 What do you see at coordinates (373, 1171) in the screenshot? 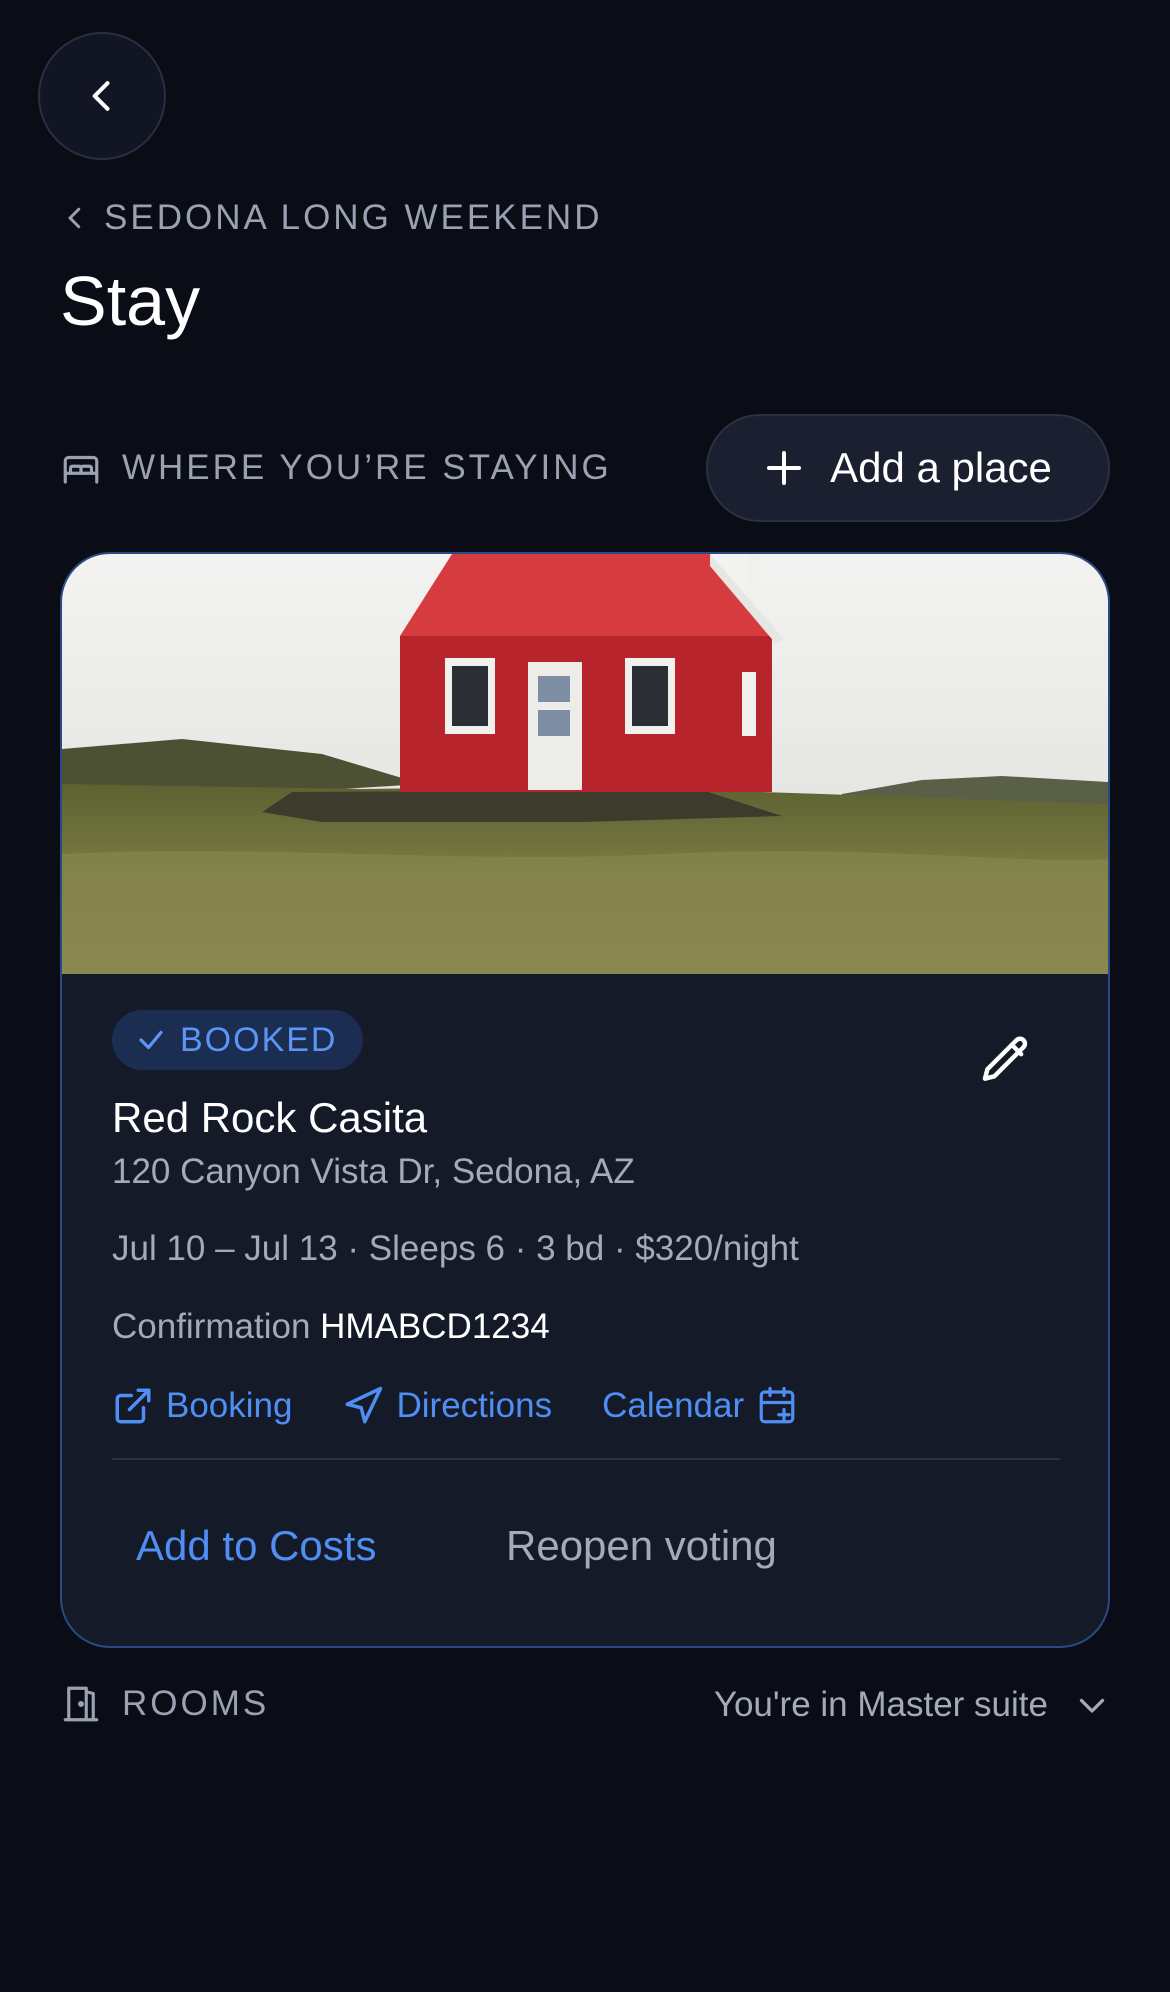
I see `place-address: 120 Canyon Vista Dr, Sedona, AZ` at bounding box center [373, 1171].